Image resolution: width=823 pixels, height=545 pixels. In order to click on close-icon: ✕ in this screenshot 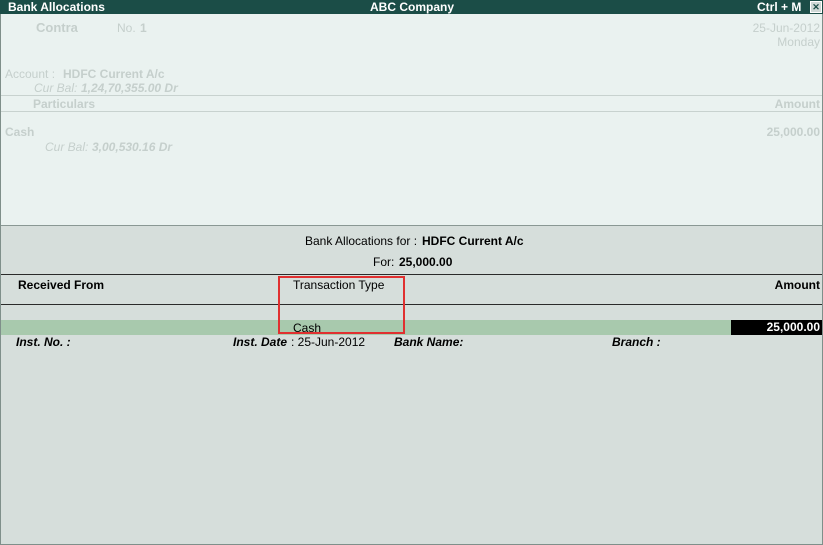, I will do `click(816, 7)`.